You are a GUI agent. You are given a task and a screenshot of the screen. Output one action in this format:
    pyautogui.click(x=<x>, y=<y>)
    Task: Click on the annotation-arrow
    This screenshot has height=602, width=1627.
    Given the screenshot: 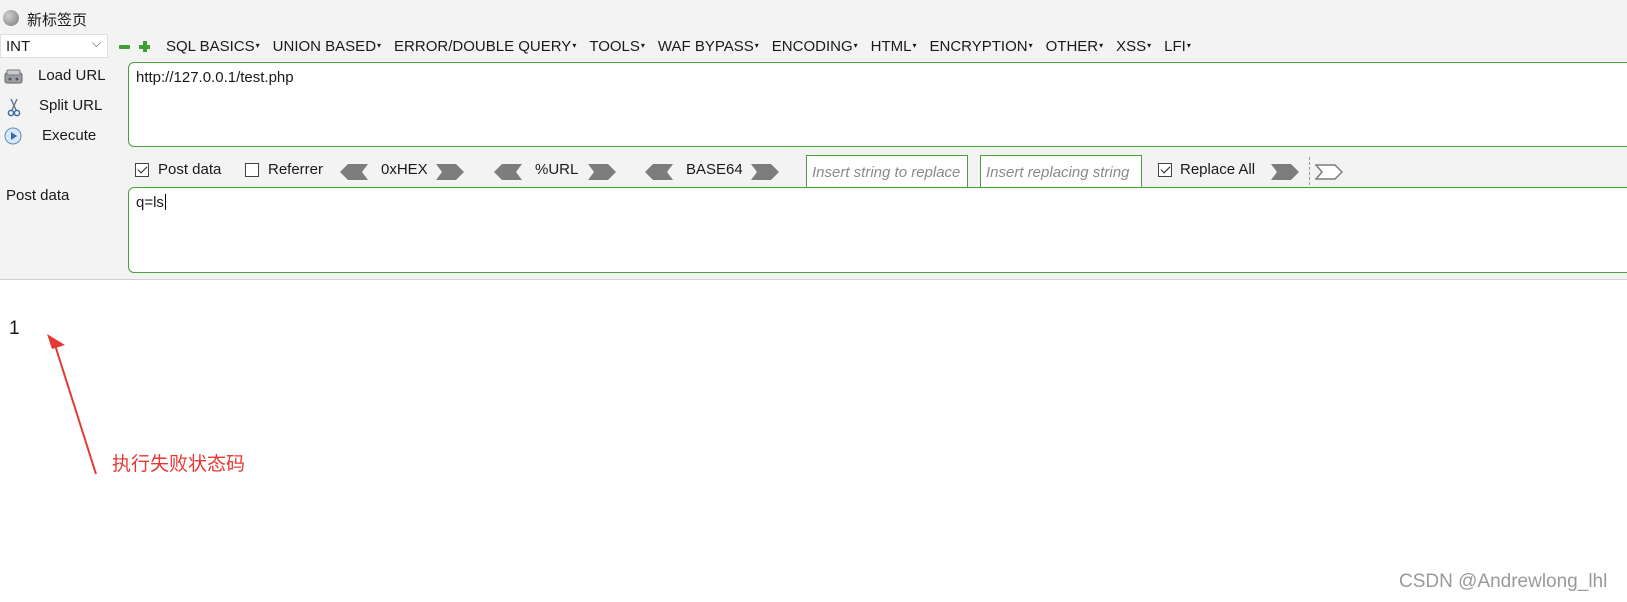 What is the action you would take?
    pyautogui.click(x=72, y=404)
    